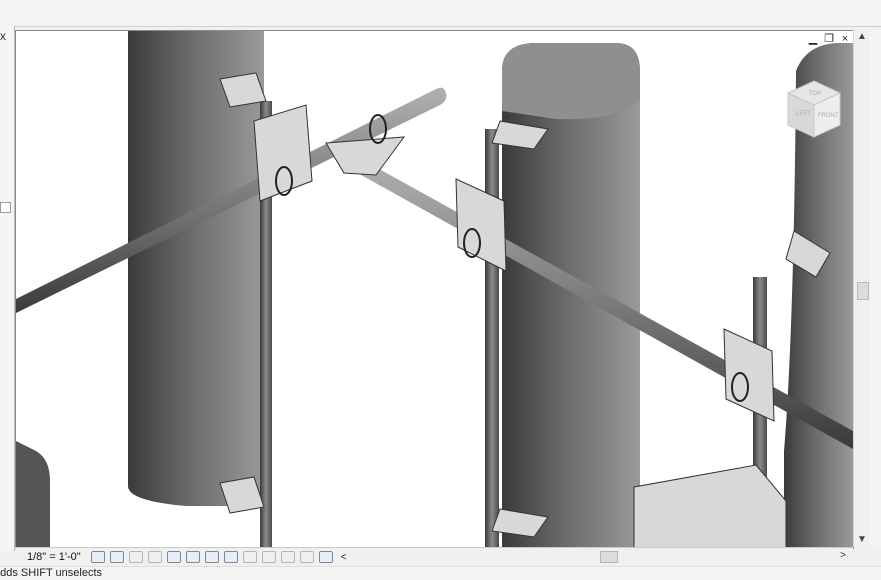  I want to click on status-text: adds SHIFT unselects, so click(51, 573).